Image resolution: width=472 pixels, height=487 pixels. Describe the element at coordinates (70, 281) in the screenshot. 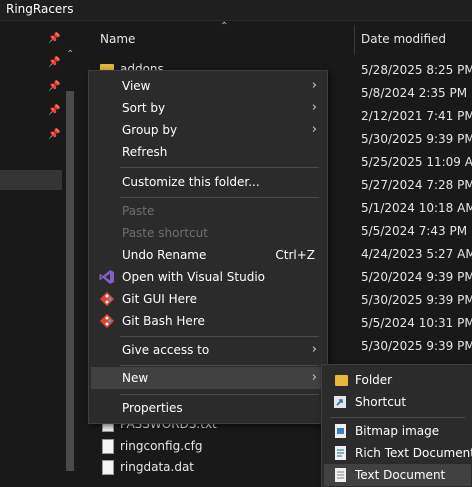

I see `scrollbar-thumb` at that location.